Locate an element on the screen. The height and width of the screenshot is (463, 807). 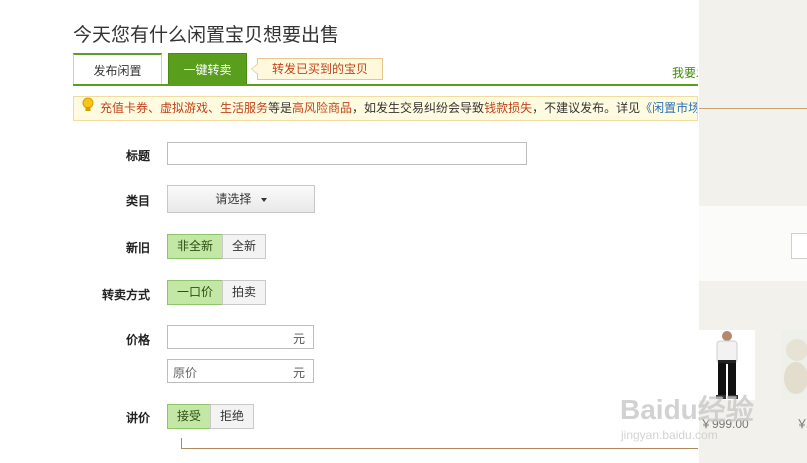
tab-publish-idle: 发布闲置 is located at coordinates (117, 69).